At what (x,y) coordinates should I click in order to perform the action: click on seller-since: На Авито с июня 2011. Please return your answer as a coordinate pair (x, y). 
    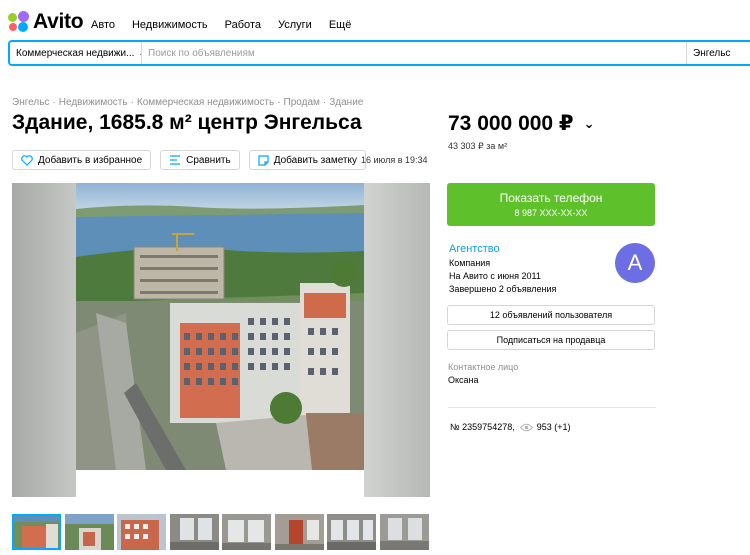
    Looking at the image, I should click on (495, 276).